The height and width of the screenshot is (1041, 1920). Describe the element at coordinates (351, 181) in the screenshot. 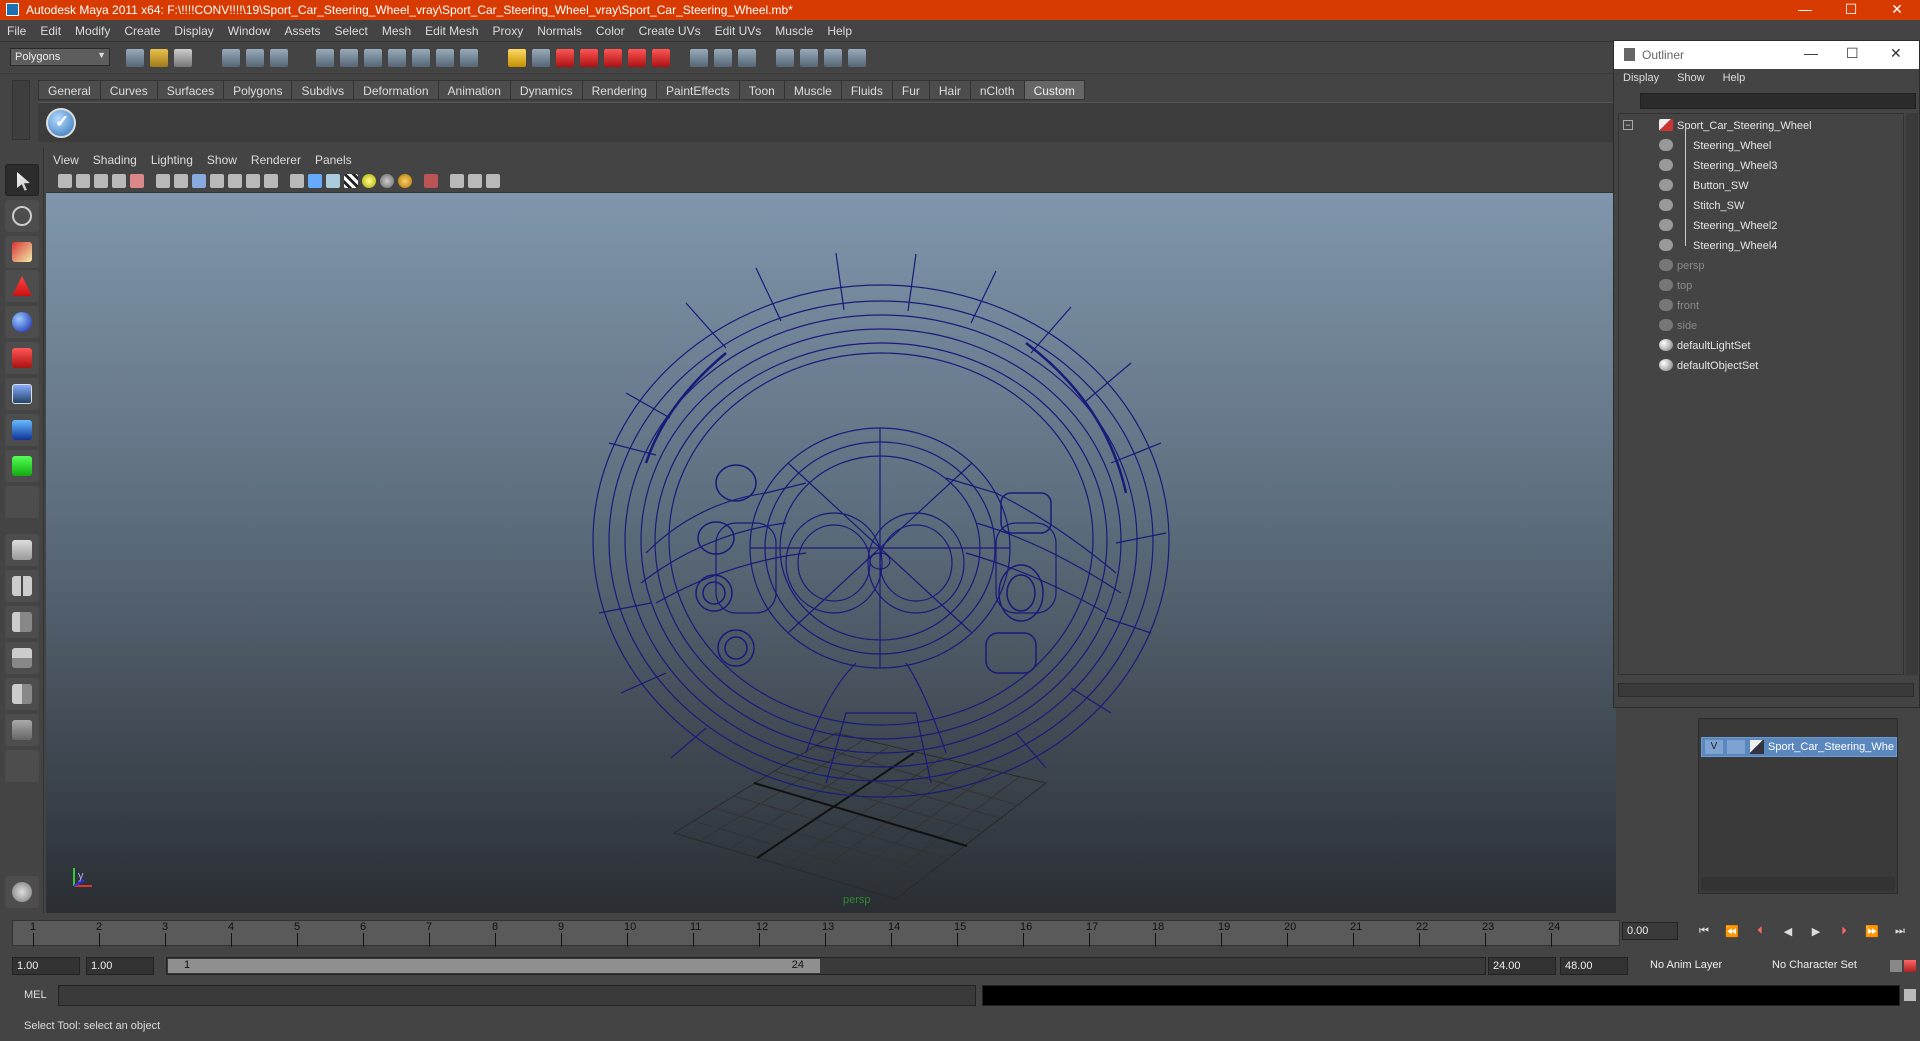

I see `textured-icon` at that location.